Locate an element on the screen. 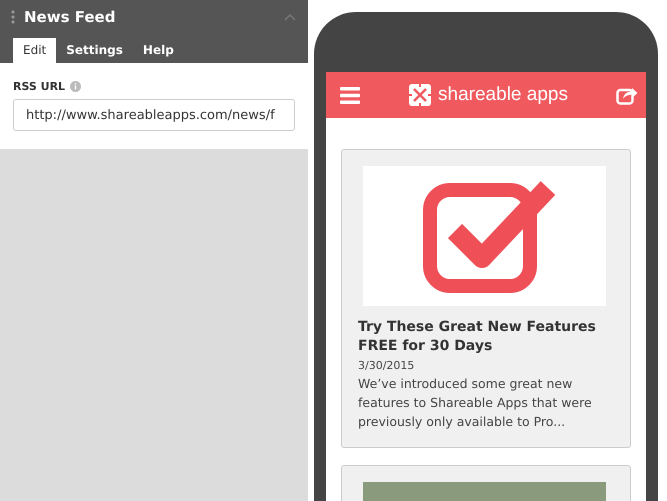  panel-title: News Feed is located at coordinates (70, 17).